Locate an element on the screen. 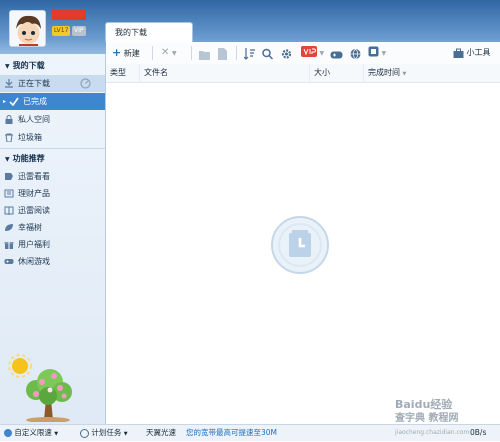 This screenshot has height=442, width=500. column-header-label: 完成时间 is located at coordinates (384, 72).